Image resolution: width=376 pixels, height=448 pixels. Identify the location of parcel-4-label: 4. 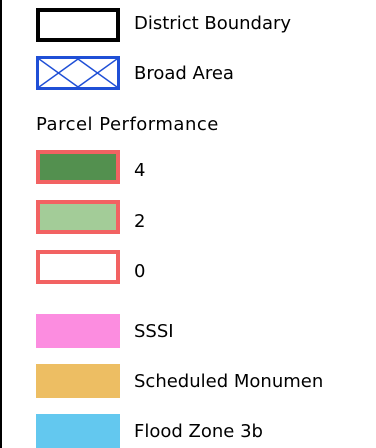
(140, 170).